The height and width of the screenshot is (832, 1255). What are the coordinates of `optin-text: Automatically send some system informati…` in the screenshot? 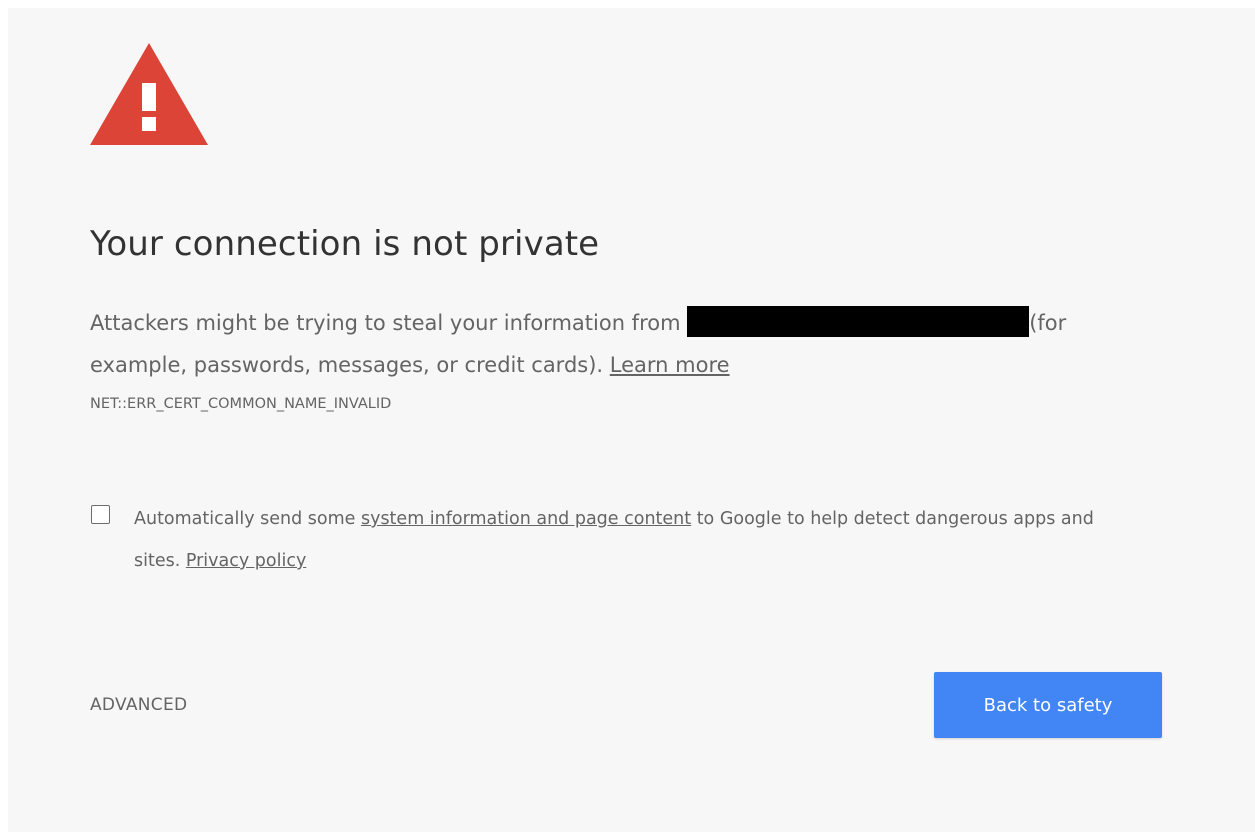 It's located at (624, 540).